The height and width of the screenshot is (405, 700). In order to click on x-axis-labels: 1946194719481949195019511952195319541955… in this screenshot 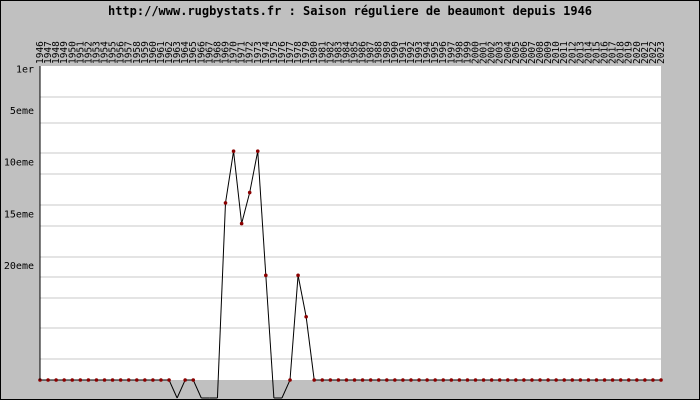, I will do `click(351, 52)`.